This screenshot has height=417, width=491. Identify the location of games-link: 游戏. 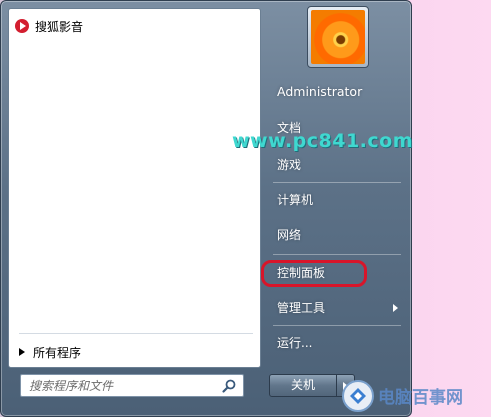
(289, 165).